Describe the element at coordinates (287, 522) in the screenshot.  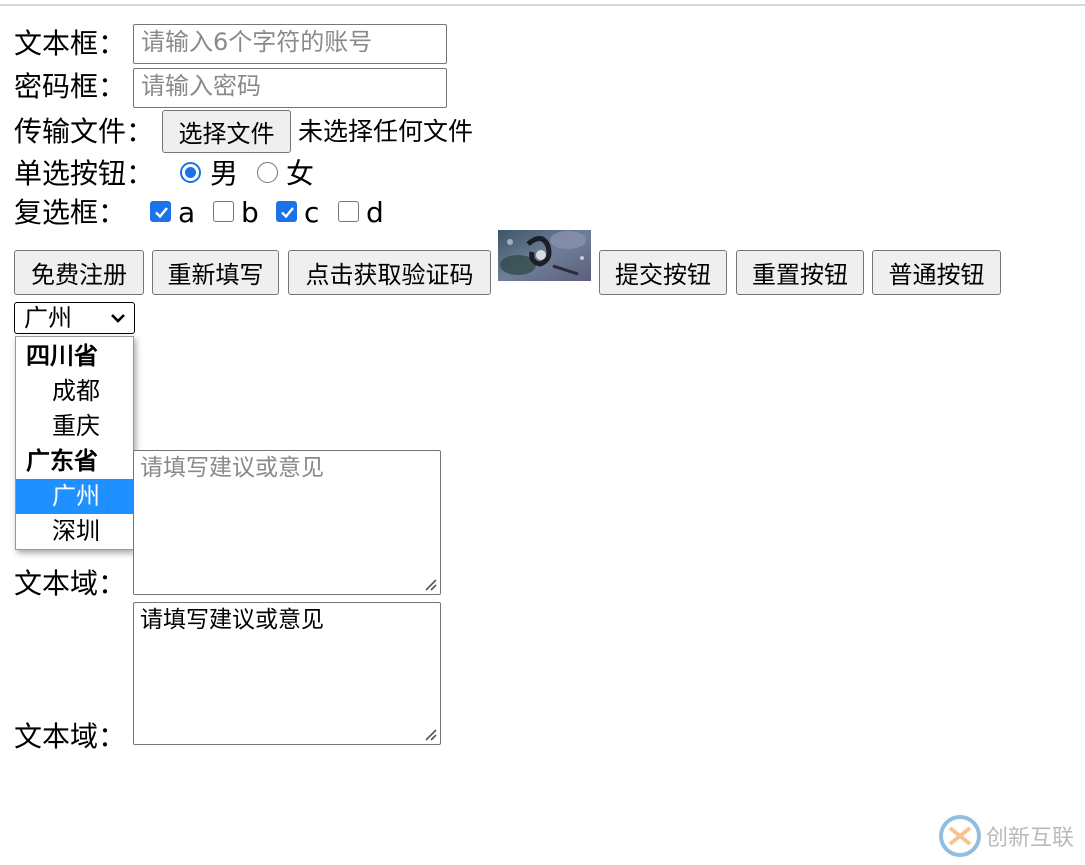
I see `suggestion-textarea-1: 请填写建议或意见` at that location.